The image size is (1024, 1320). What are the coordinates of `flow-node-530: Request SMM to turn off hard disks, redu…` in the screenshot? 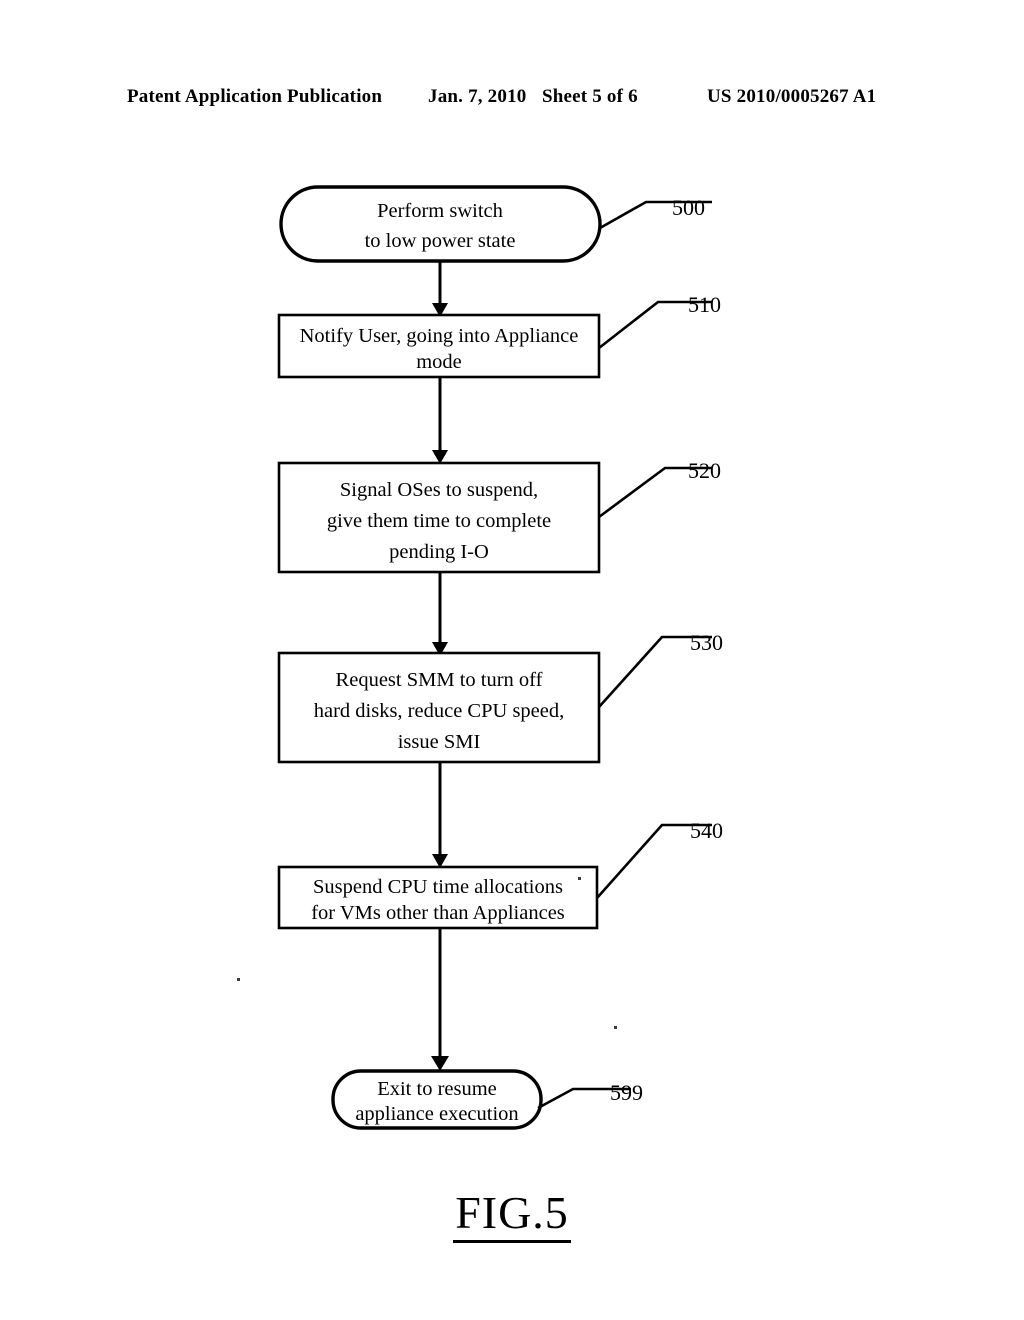 It's located at (439, 707).